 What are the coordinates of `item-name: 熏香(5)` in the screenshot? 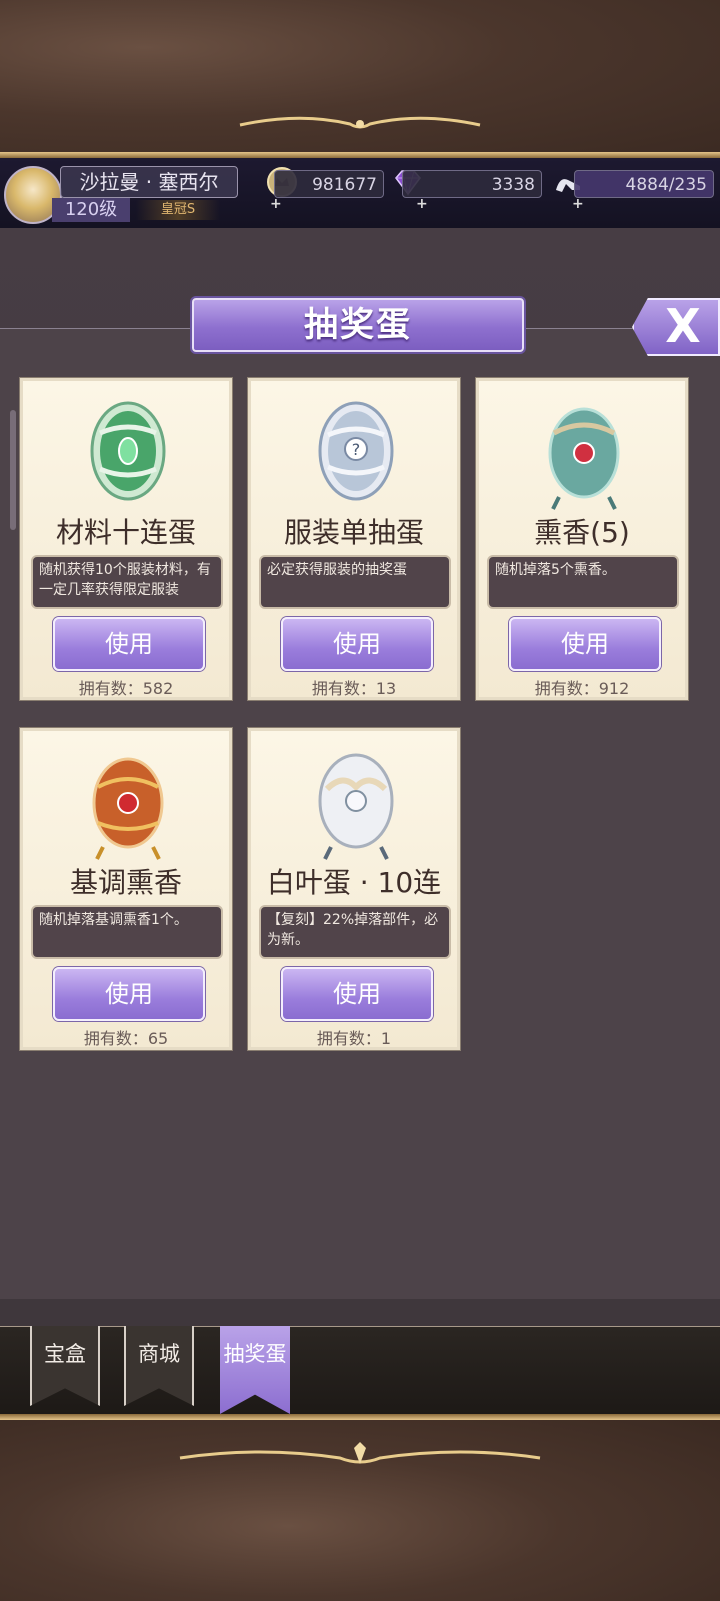 It's located at (582, 532).